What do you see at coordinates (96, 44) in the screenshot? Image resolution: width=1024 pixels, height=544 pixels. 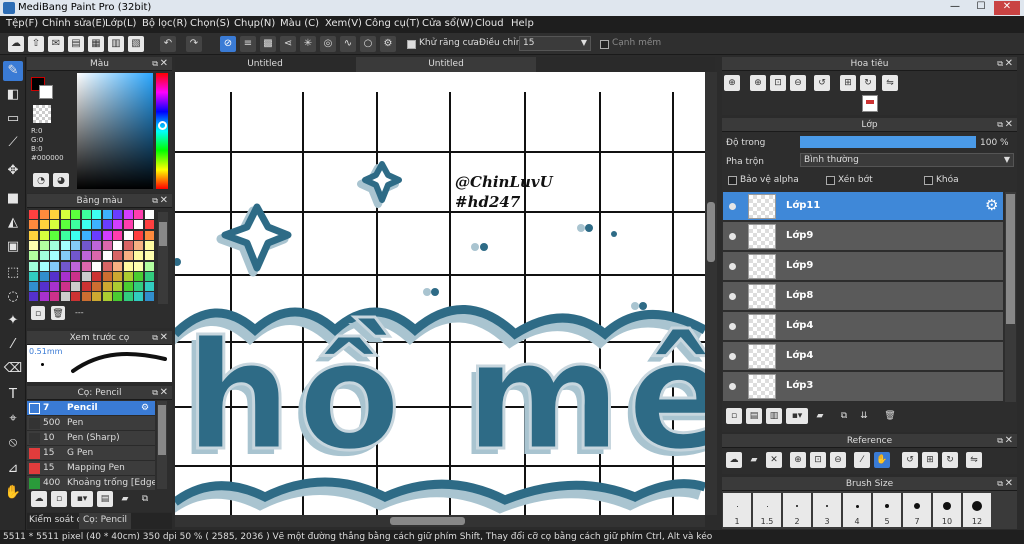 I see `page-icon: ▦` at bounding box center [96, 44].